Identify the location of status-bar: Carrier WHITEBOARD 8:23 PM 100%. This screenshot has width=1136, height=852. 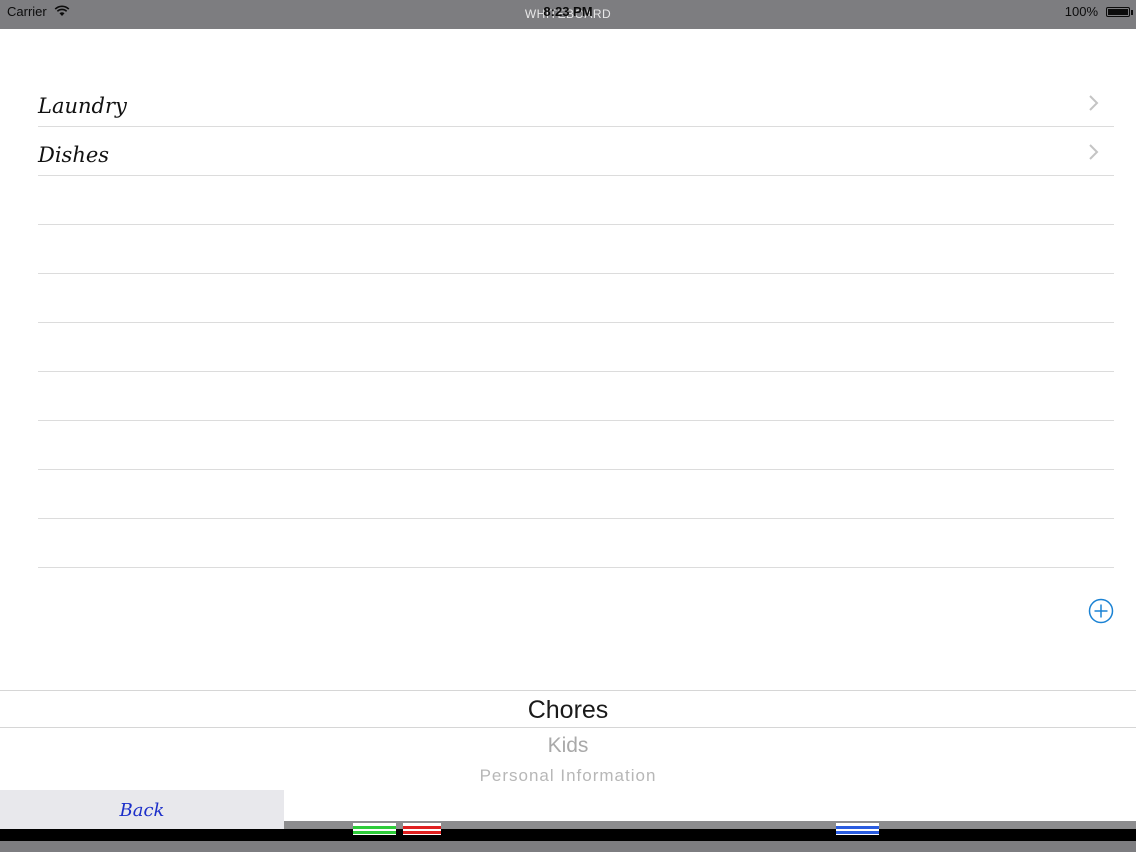
(568, 14).